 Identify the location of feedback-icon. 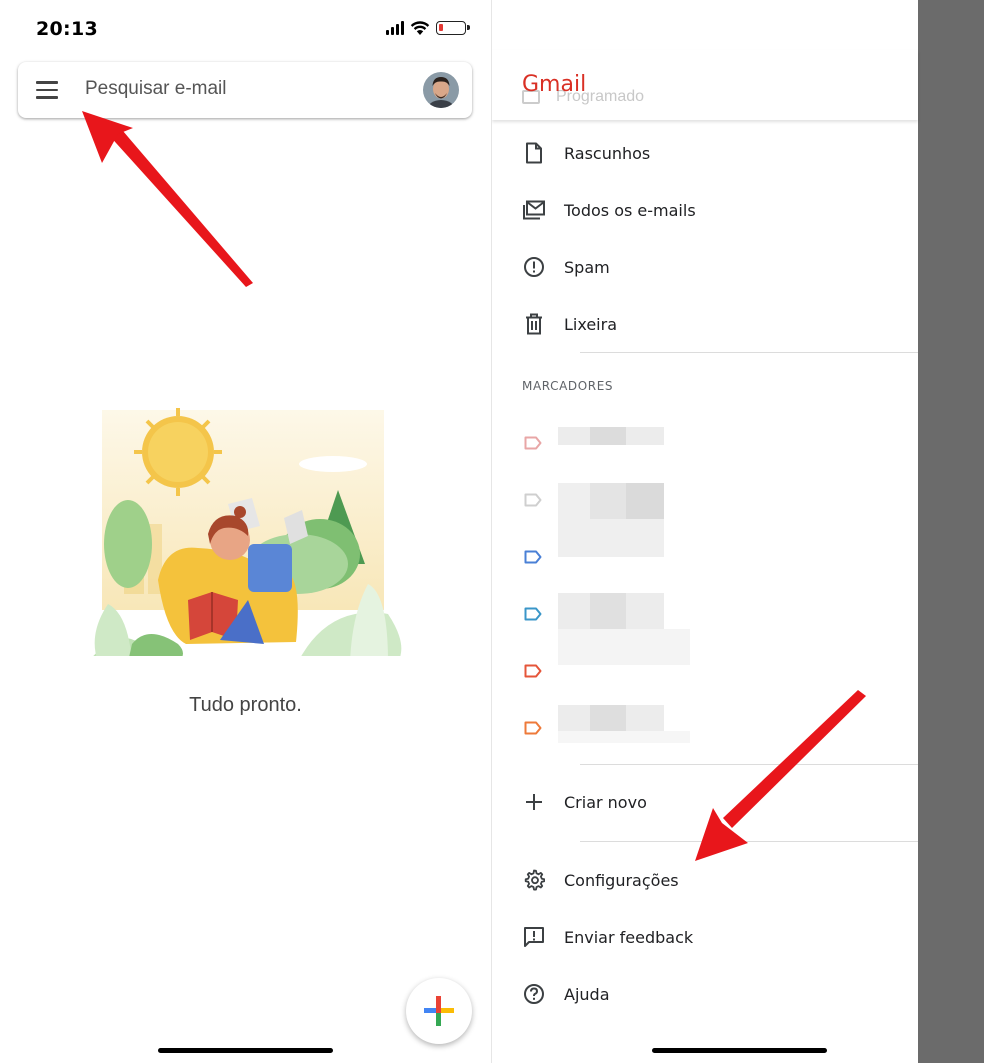
(534, 937).